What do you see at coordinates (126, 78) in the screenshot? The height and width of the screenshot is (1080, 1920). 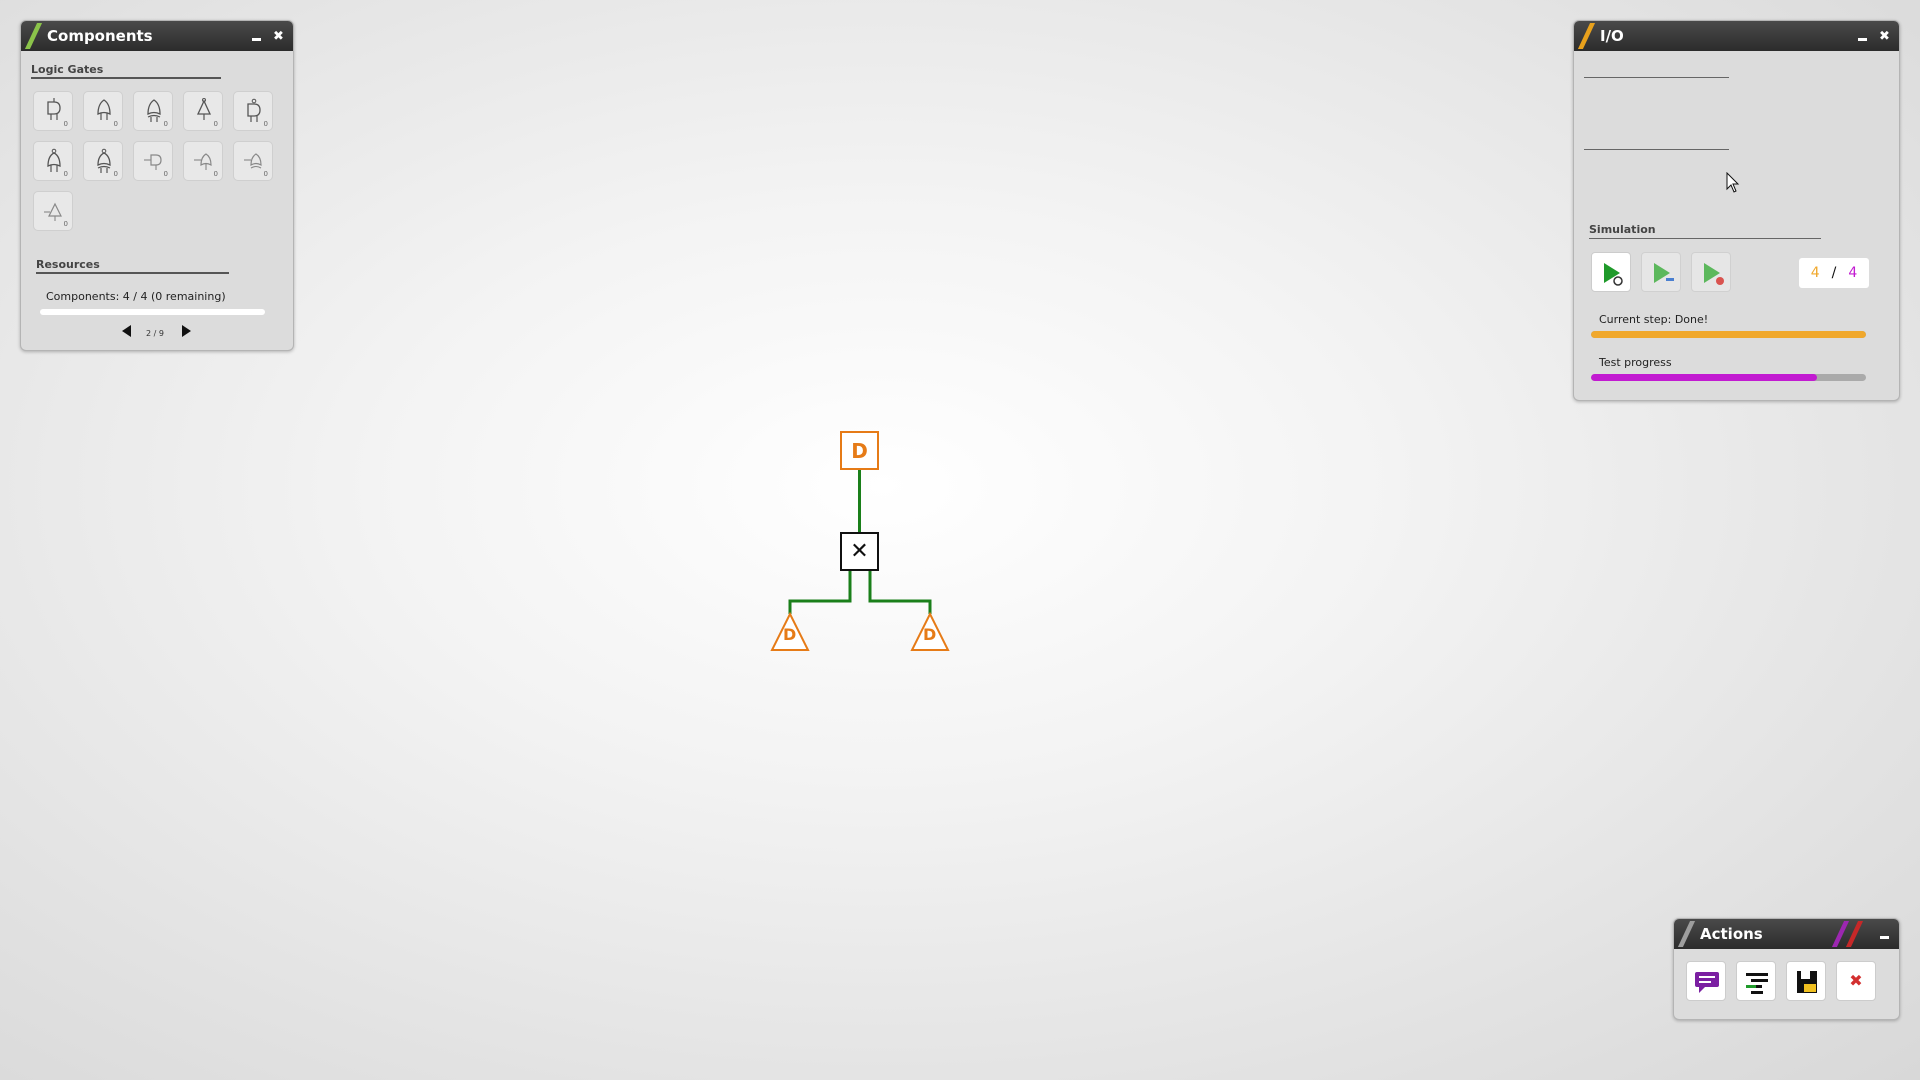 I see `logic-gates-rule` at bounding box center [126, 78].